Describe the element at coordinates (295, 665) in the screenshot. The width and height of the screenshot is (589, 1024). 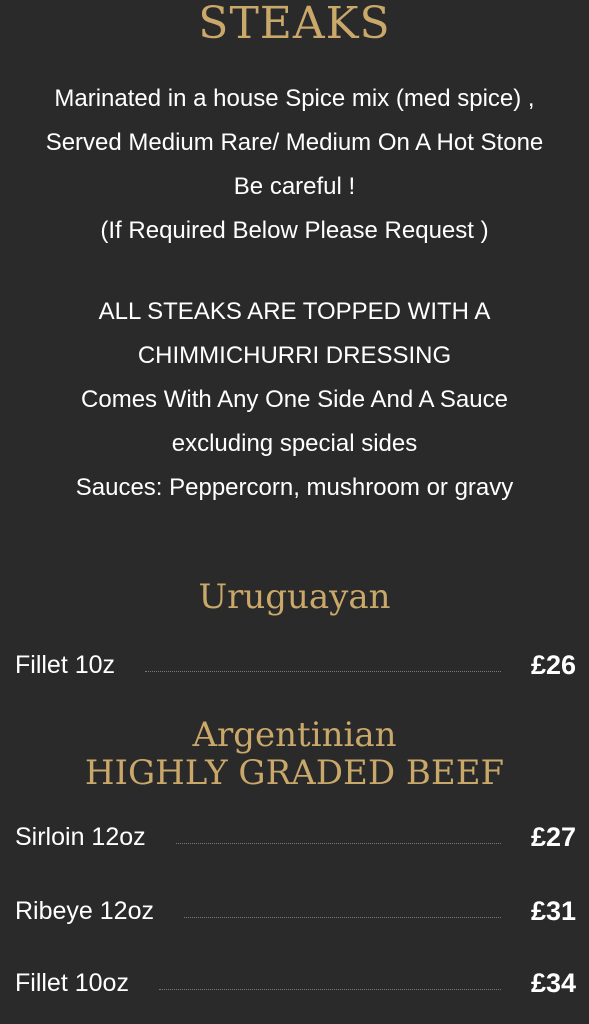
I see `menu-item: Fillet 10z £26` at that location.